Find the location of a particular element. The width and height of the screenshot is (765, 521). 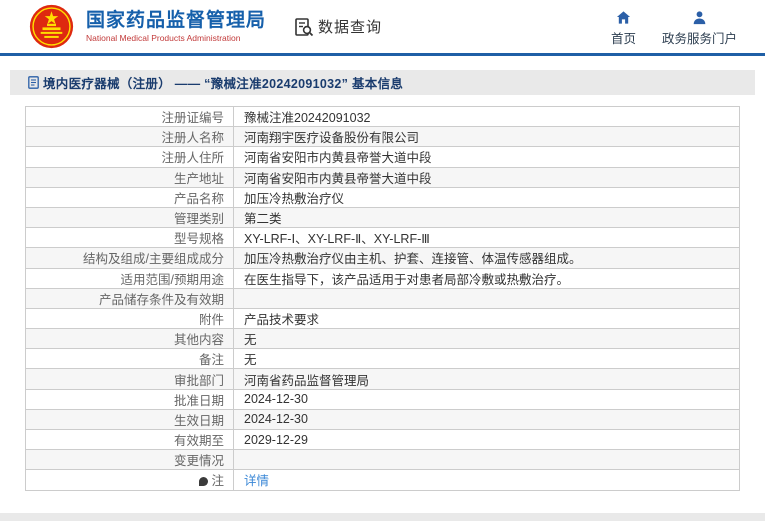

row-label: 生效日期 is located at coordinates (129, 419).